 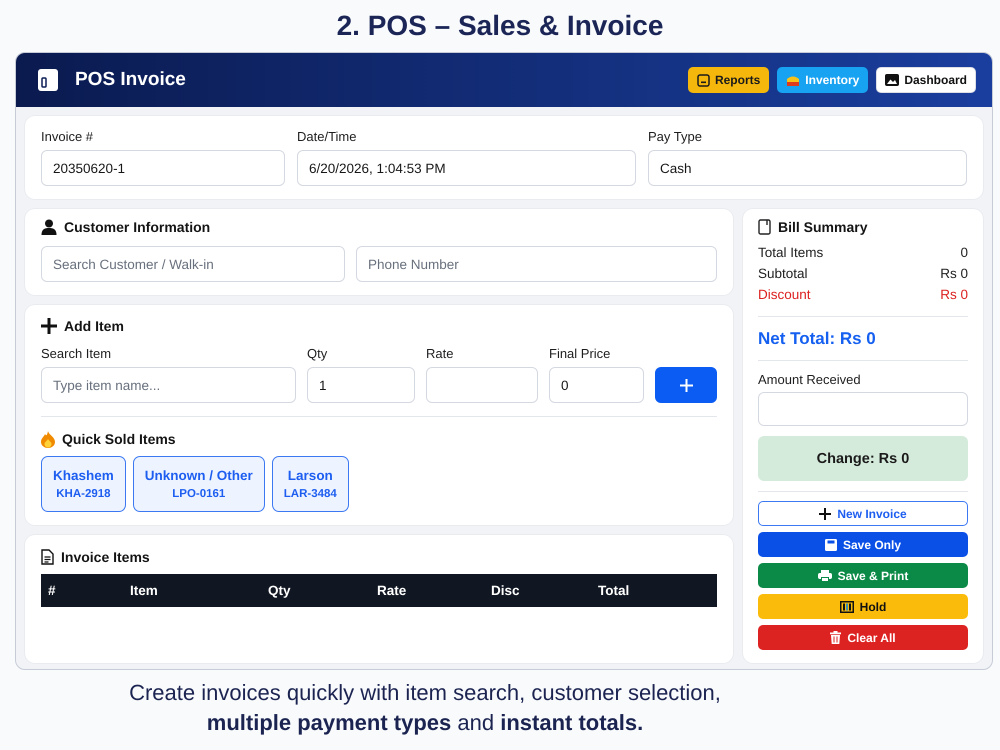 I want to click on customer-search-field: Search Customer / Walk-in, so click(x=193, y=264).